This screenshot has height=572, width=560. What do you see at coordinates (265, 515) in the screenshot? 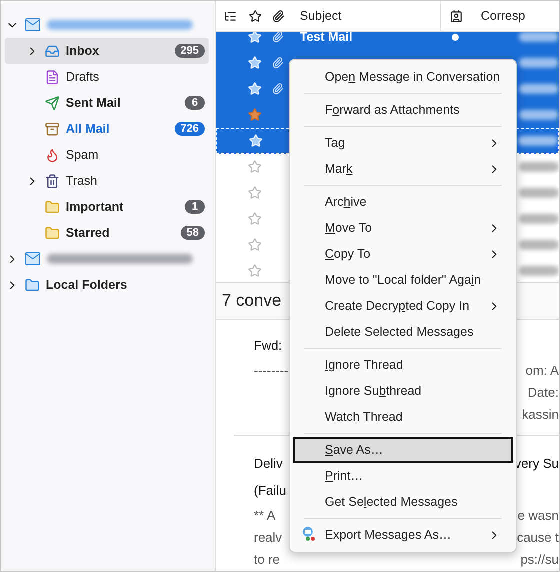
I see `message-snippet: ** A` at bounding box center [265, 515].